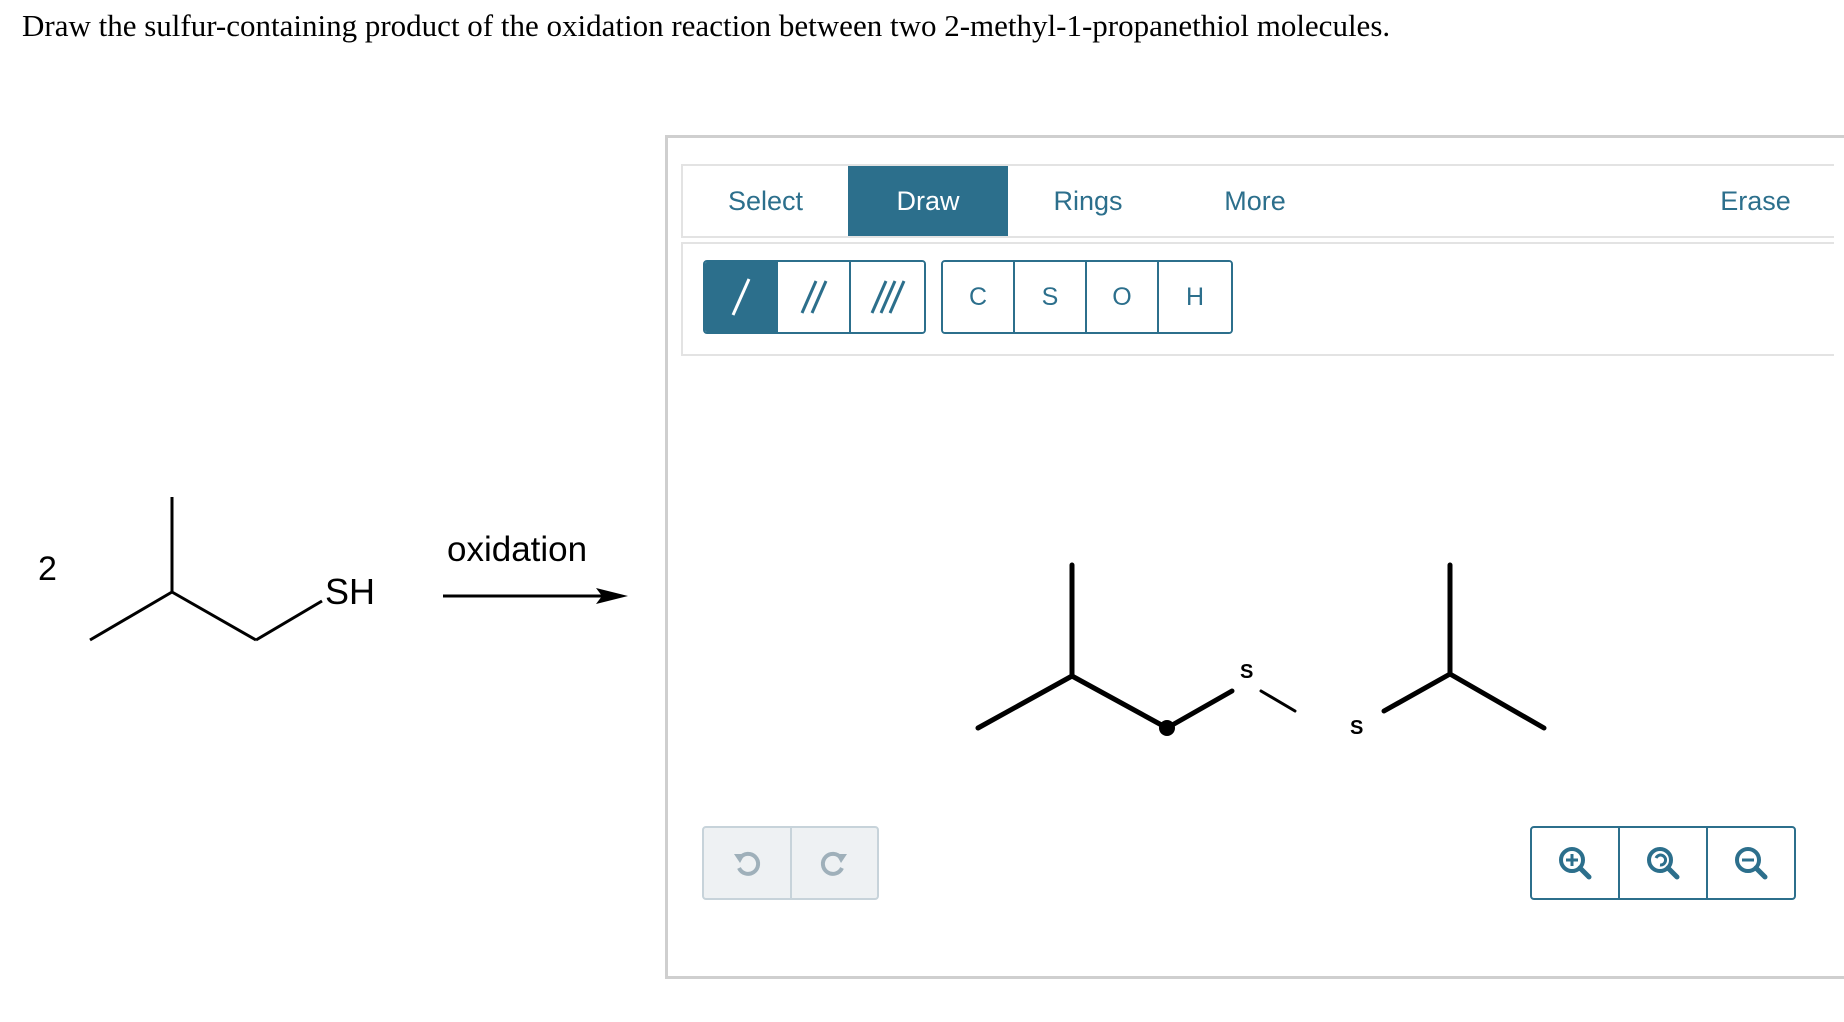 Image resolution: width=1844 pixels, height=1022 pixels. I want to click on undo-button, so click(748, 863).